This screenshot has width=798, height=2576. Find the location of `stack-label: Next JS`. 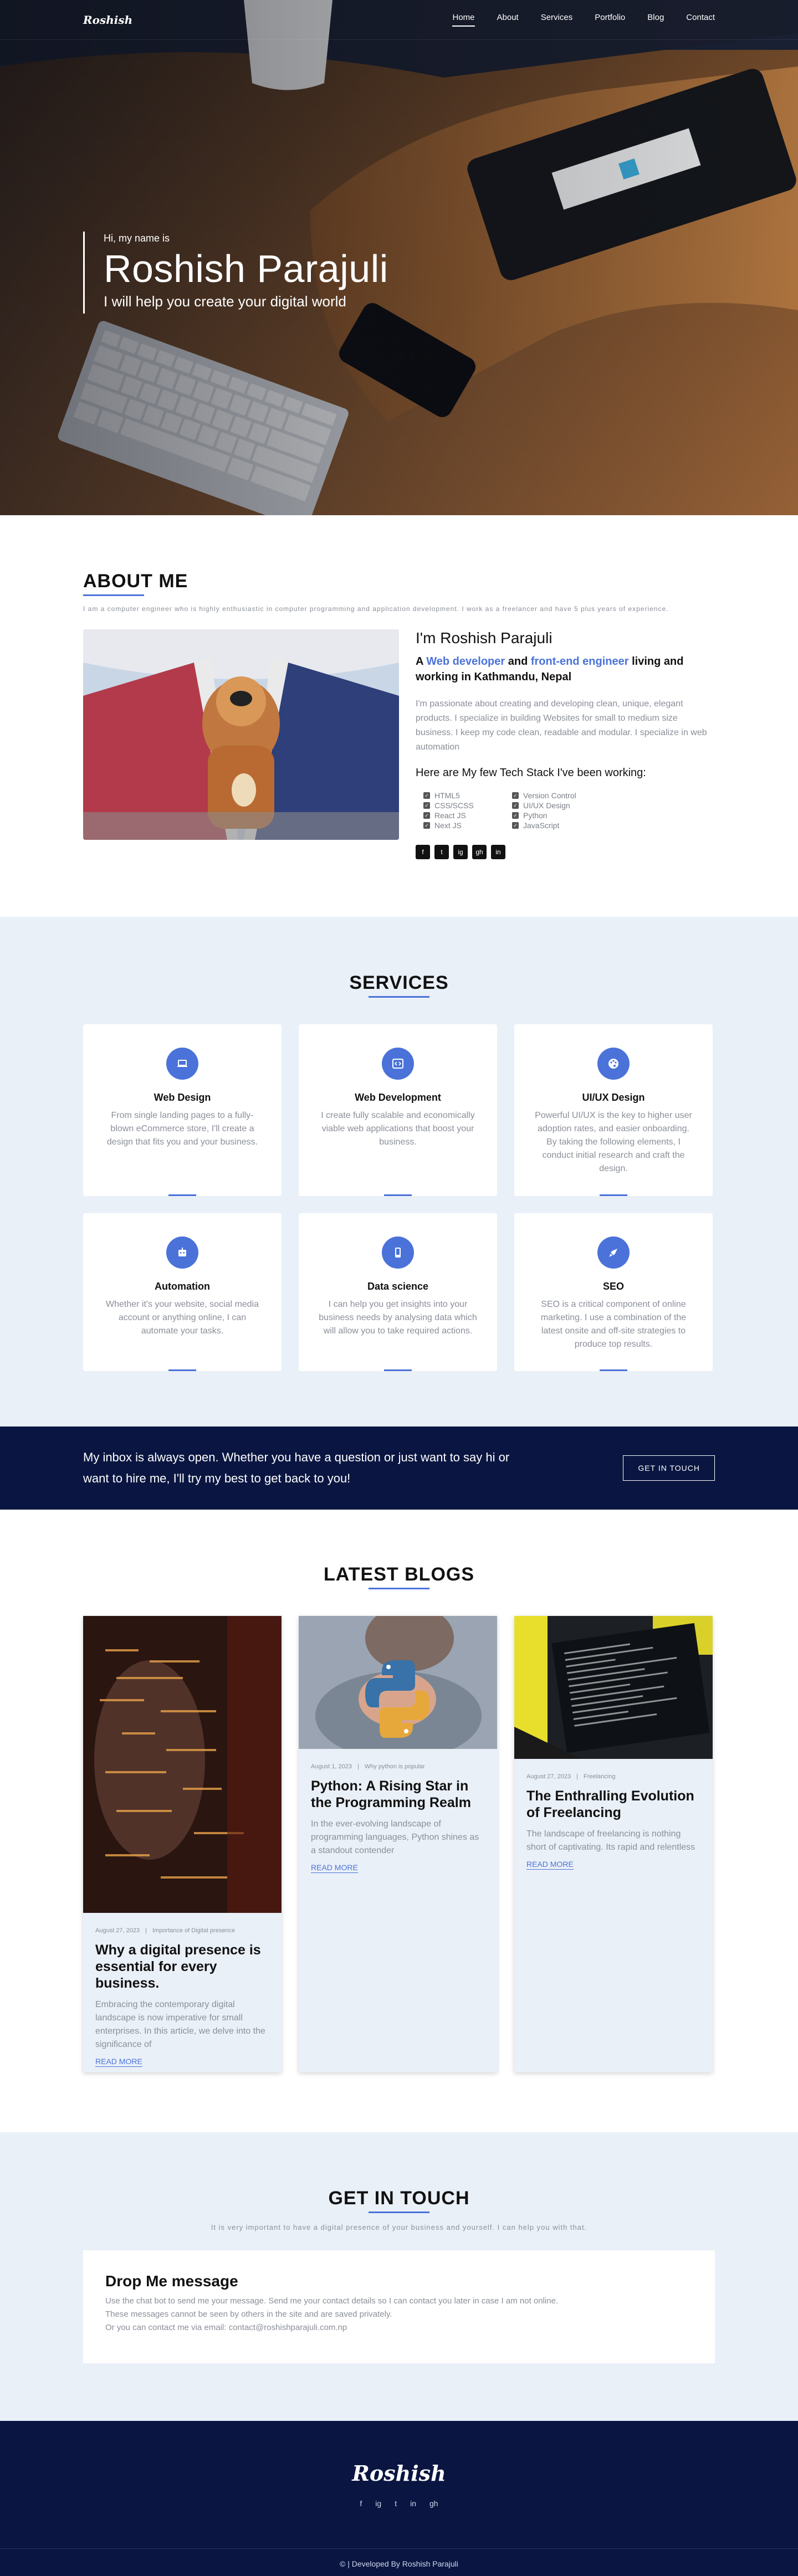

stack-label: Next JS is located at coordinates (448, 825).